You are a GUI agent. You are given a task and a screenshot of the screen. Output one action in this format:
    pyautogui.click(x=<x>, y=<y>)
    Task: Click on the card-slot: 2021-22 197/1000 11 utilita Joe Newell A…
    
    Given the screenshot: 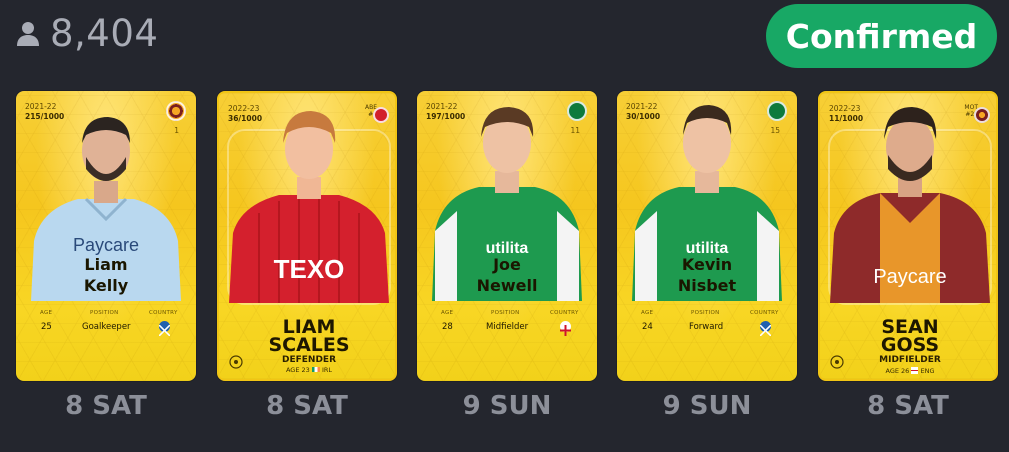 What is the action you would take?
    pyautogui.click(x=507, y=256)
    